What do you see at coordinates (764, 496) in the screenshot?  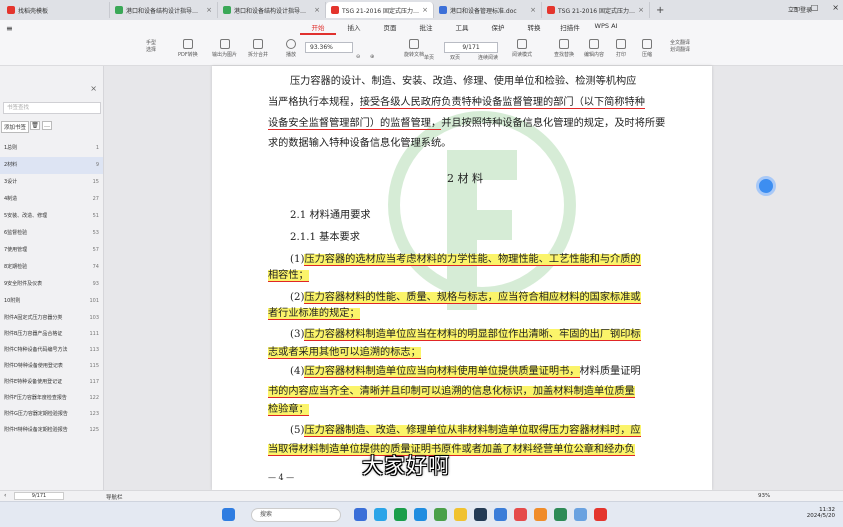 I see `zoom-level: 93%` at bounding box center [764, 496].